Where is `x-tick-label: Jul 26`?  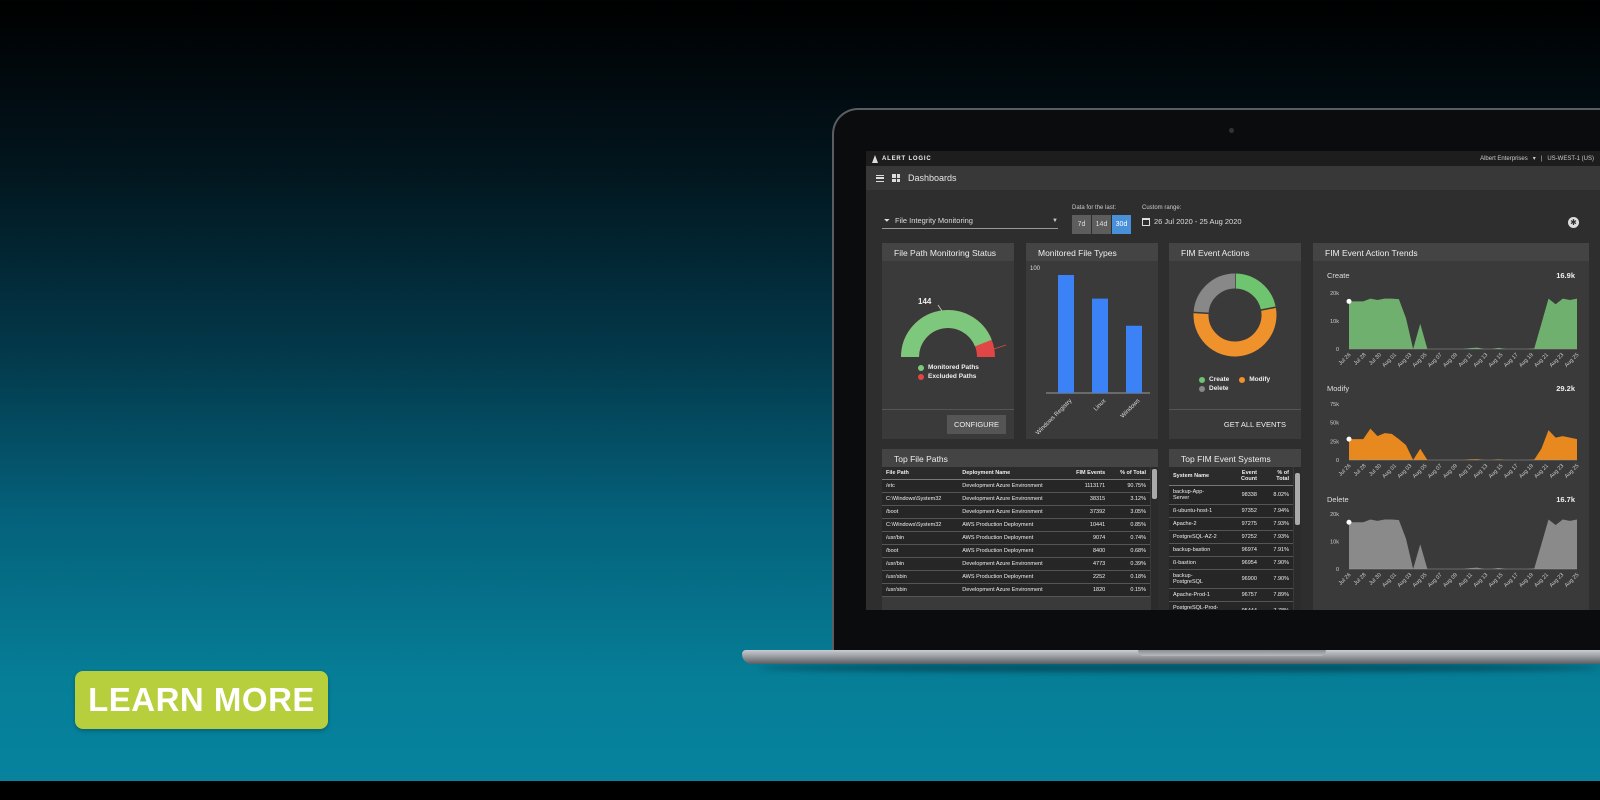
x-tick-label: Jul 26 is located at coordinates (1345, 359).